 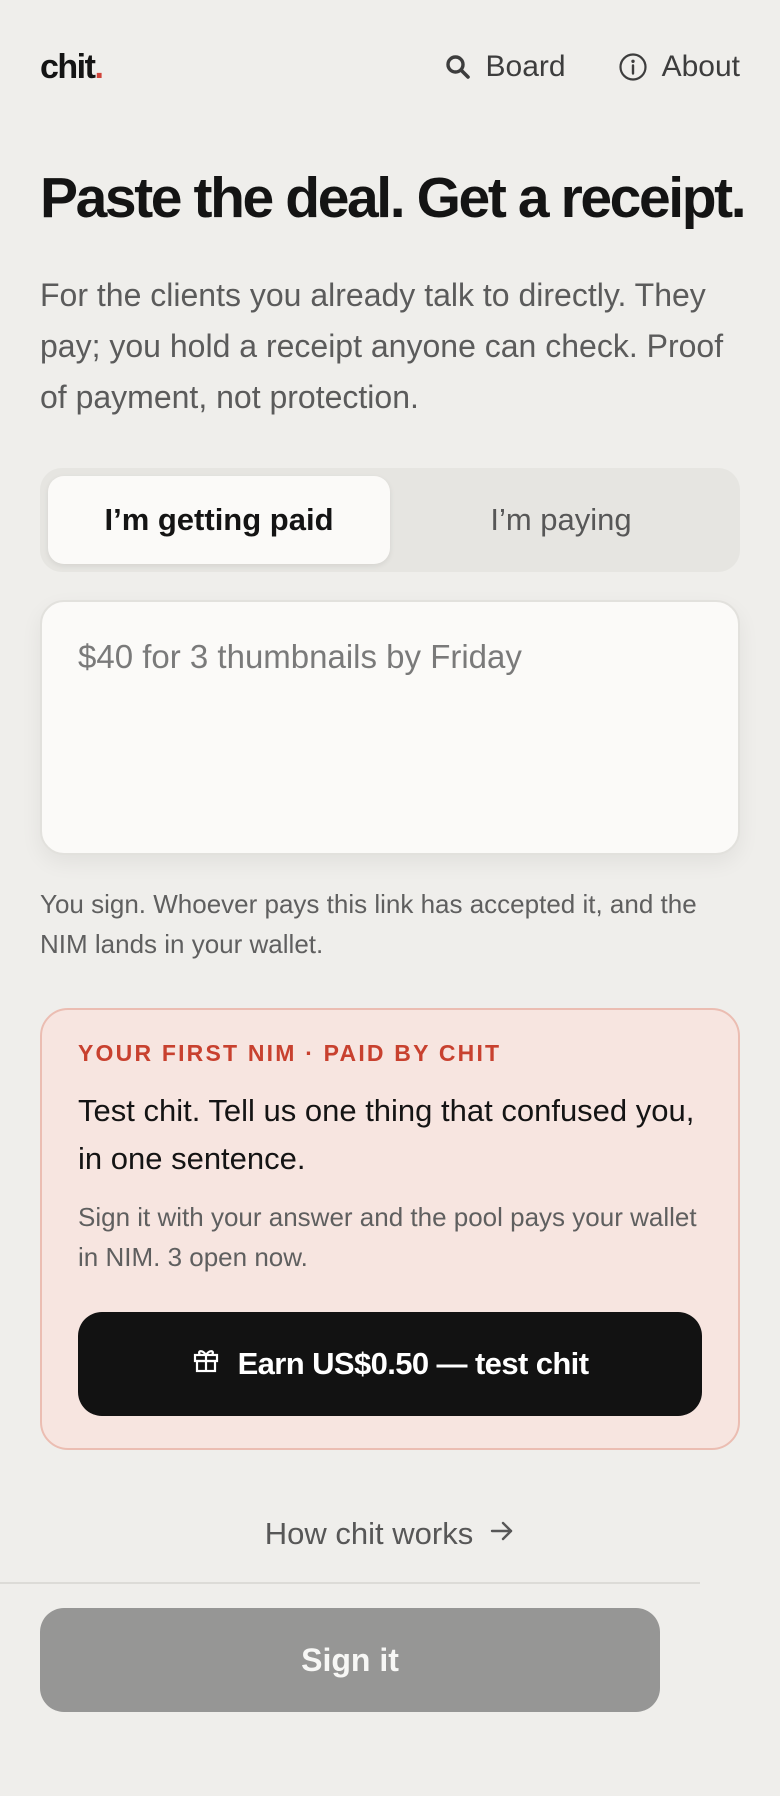 What do you see at coordinates (700, 66) in the screenshot?
I see `nav-about-label: About` at bounding box center [700, 66].